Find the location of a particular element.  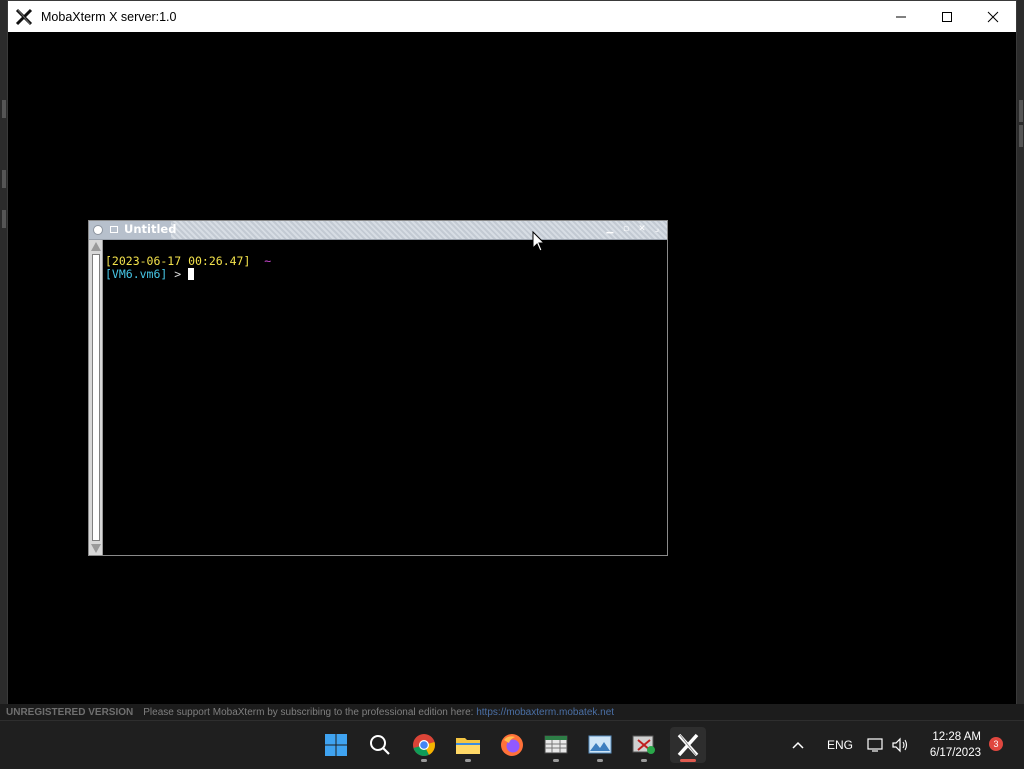

terminal-cursor is located at coordinates (191, 274).